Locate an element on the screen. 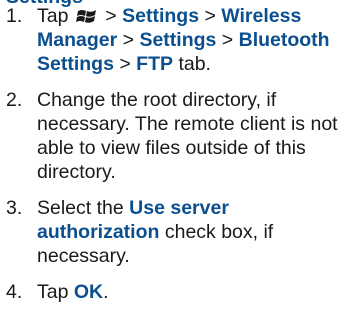  windows-start-icon is located at coordinates (85, 16).